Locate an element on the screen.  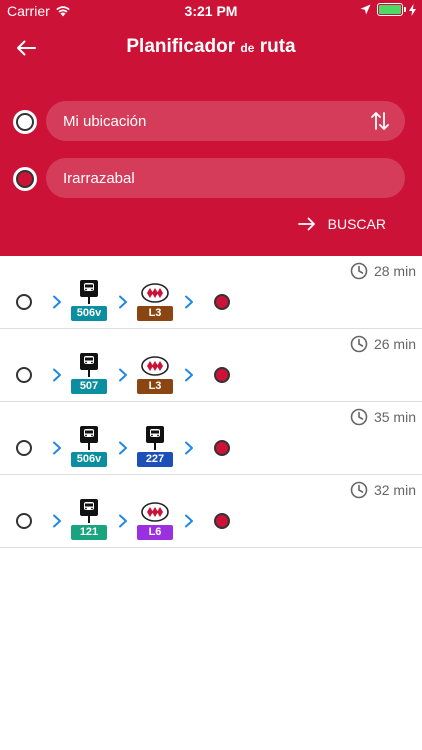
origin-marker is located at coordinates (25, 122).